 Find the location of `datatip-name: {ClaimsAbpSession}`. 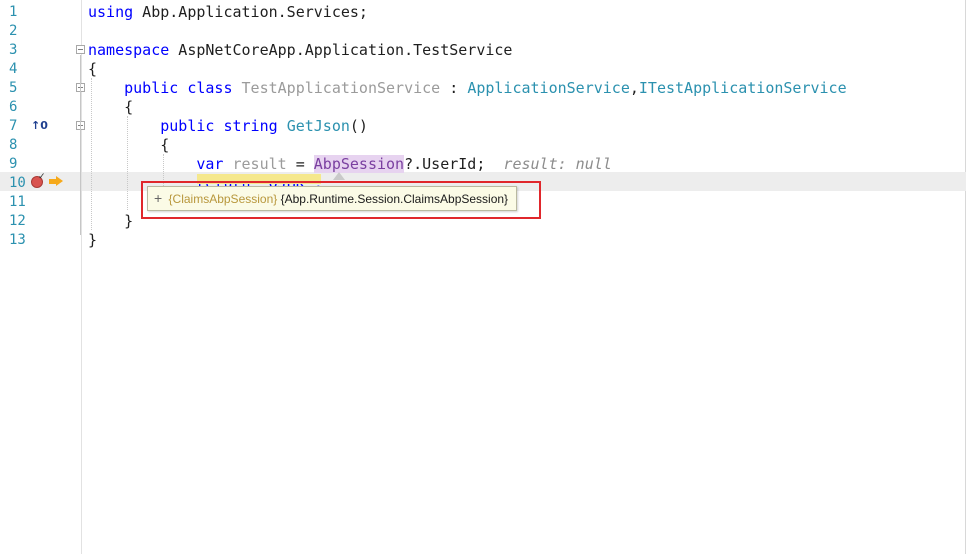

datatip-name: {ClaimsAbpSession} is located at coordinates (223, 199).